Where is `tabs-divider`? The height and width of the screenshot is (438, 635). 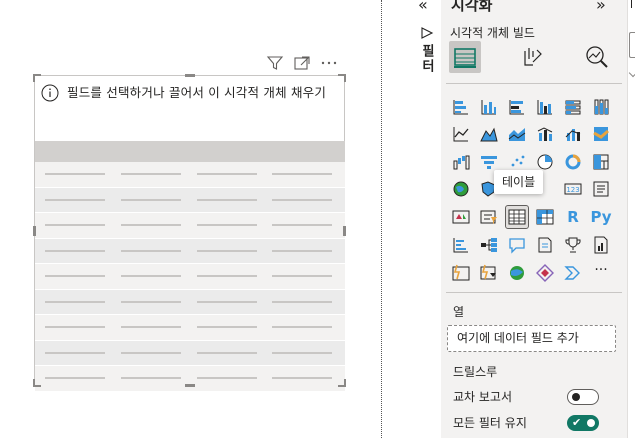 tabs-divider is located at coordinates (534, 83).